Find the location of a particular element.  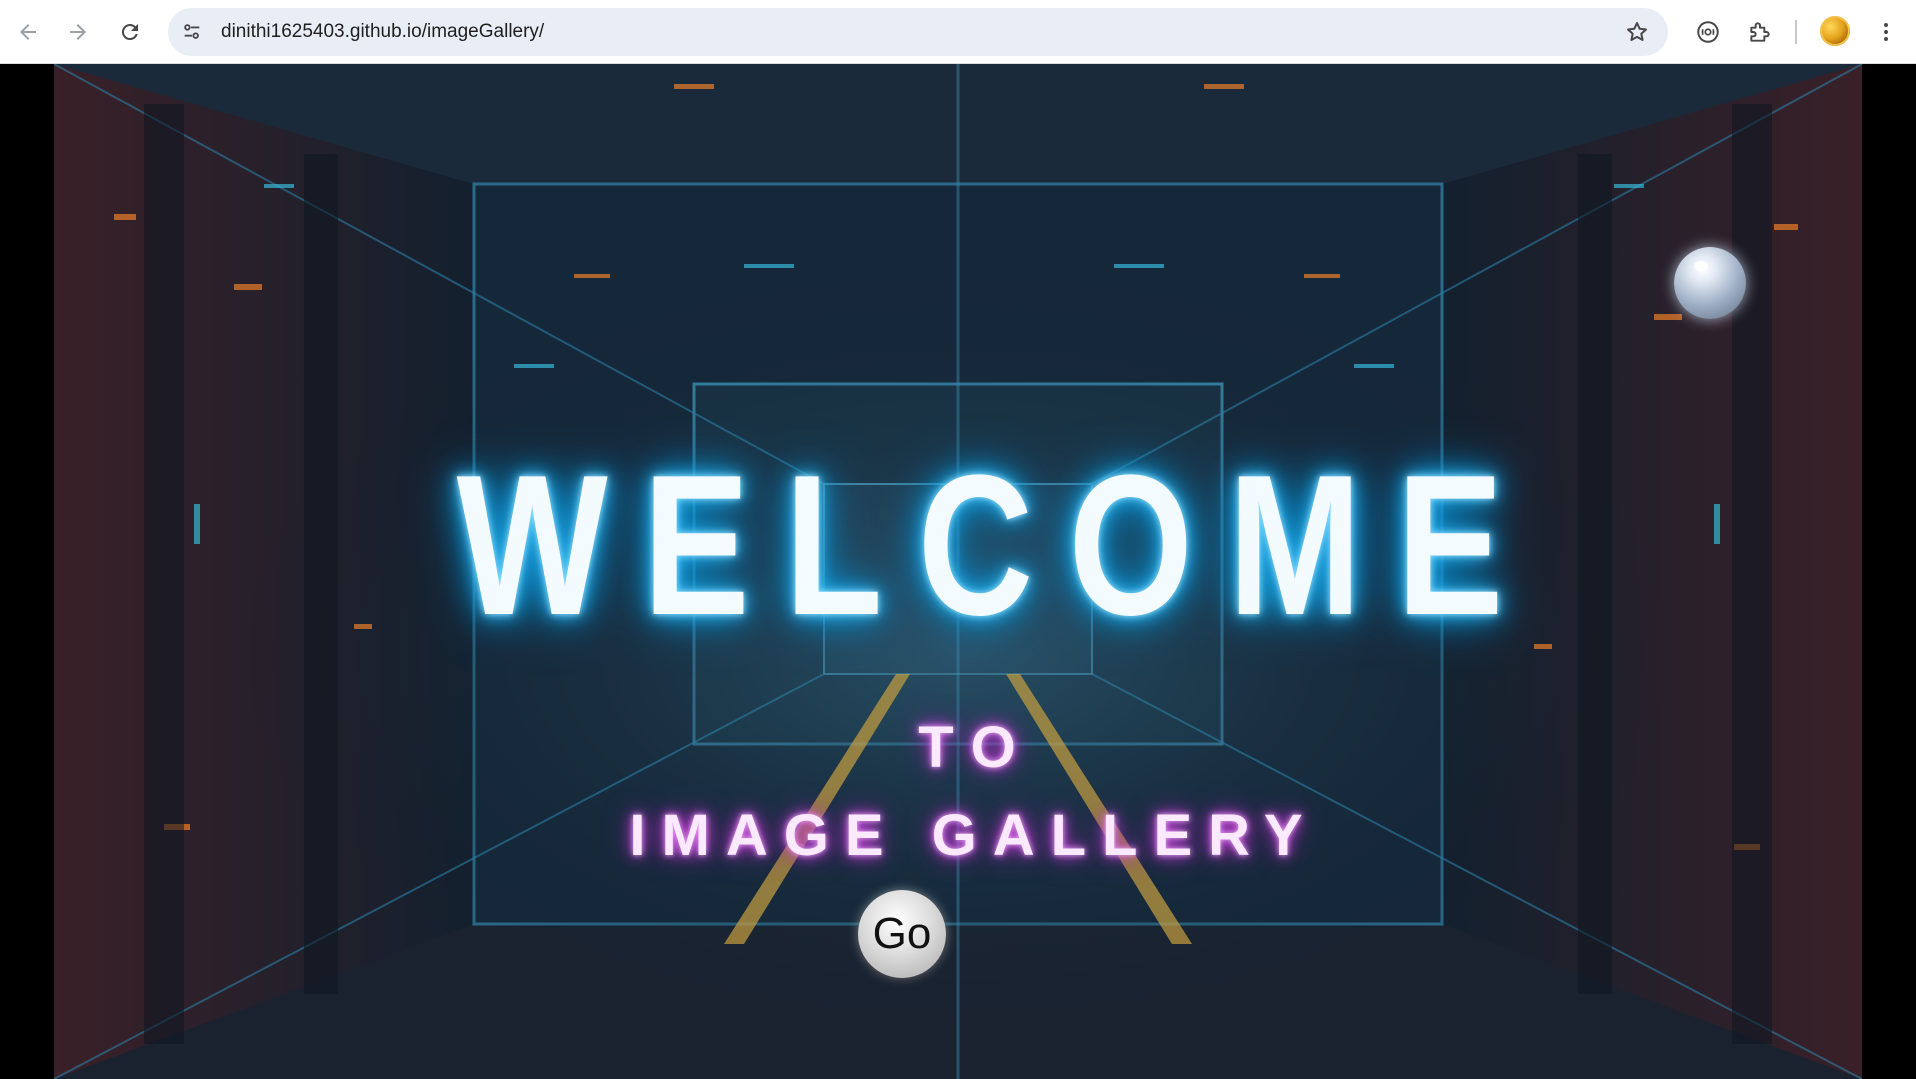

floating-orb-cursor is located at coordinates (1710, 283).